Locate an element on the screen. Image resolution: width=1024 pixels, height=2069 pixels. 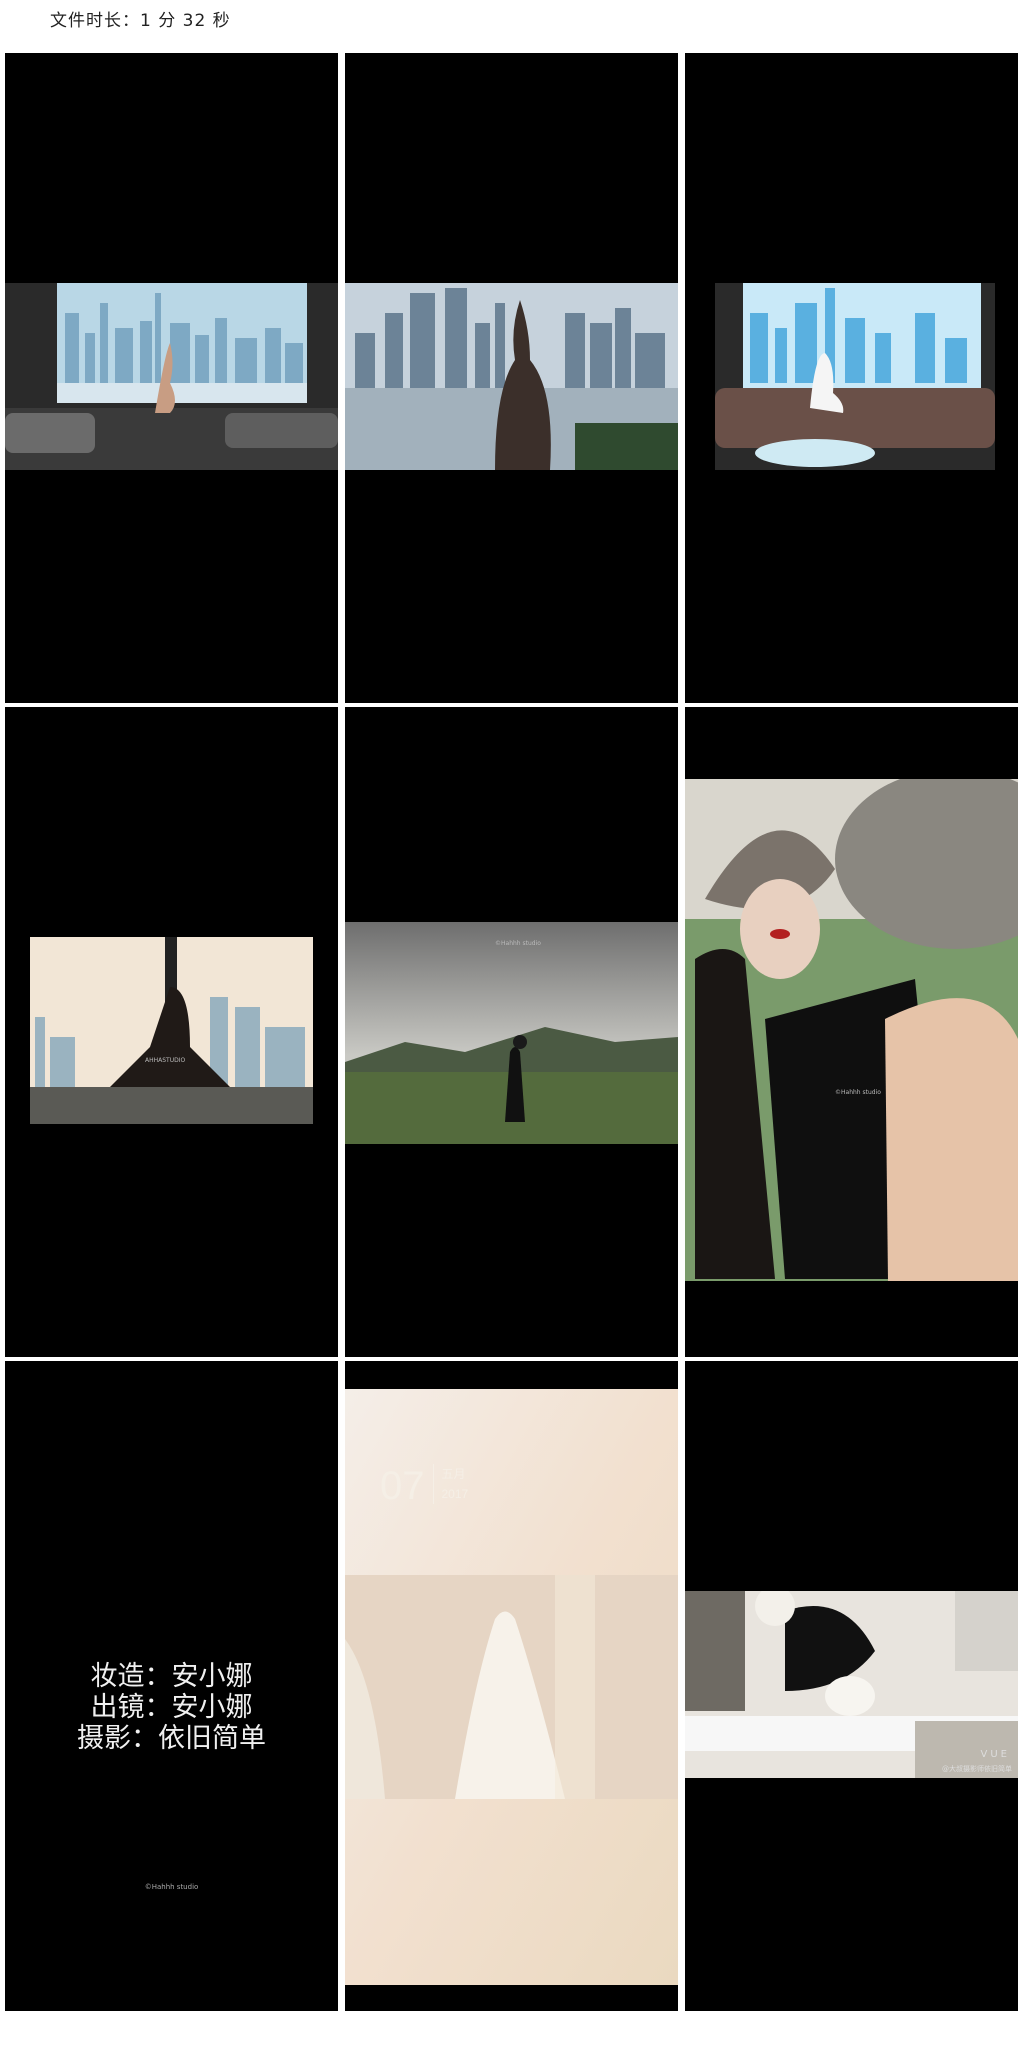
thumbnail-6: ©Hahhh studio is located at coordinates (851, 1032).